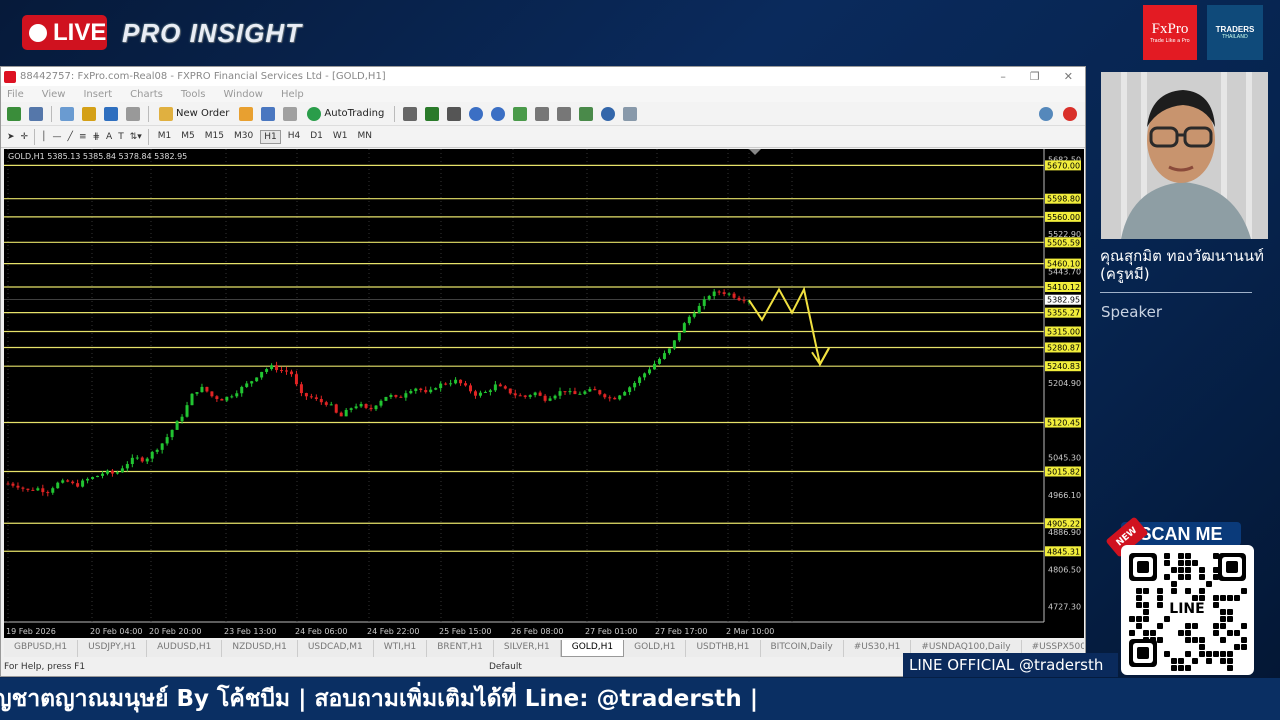 Image resolution: width=1280 pixels, height=720 pixels. What do you see at coordinates (270, 136) in the screenshot?
I see `timeframe-h1: H1` at bounding box center [270, 136].